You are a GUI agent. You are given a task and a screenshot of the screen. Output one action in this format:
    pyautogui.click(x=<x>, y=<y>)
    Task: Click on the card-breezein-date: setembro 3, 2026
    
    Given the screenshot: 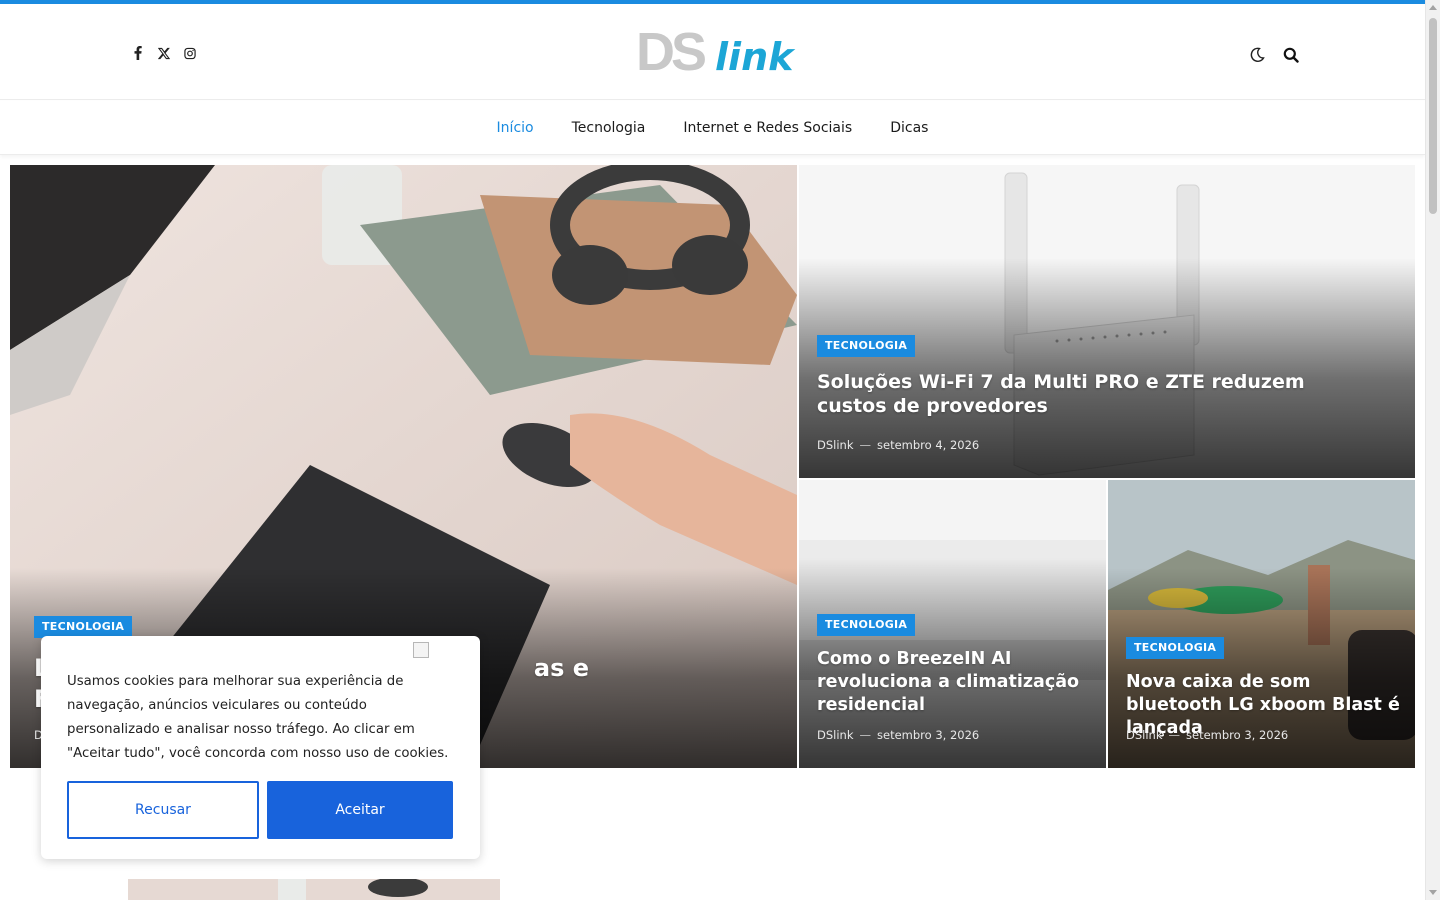 What is the action you would take?
    pyautogui.click(x=928, y=735)
    